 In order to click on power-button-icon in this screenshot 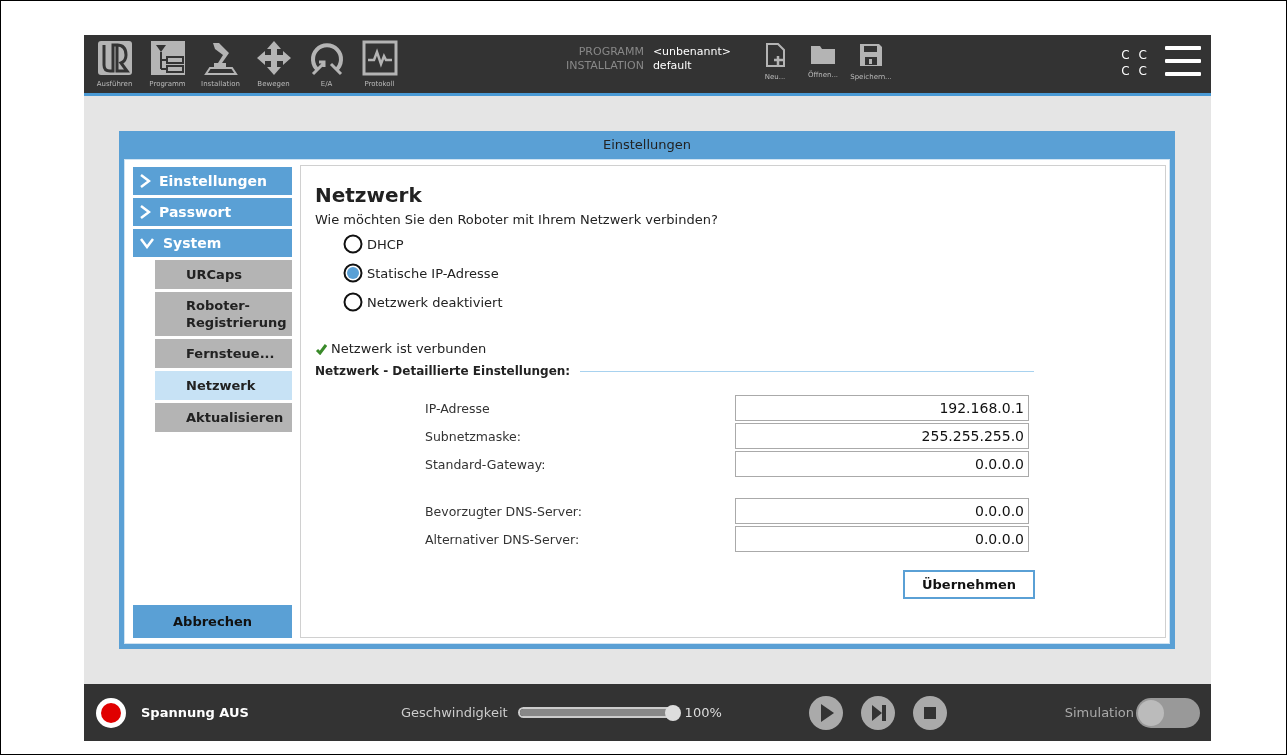, I will do `click(111, 712)`.